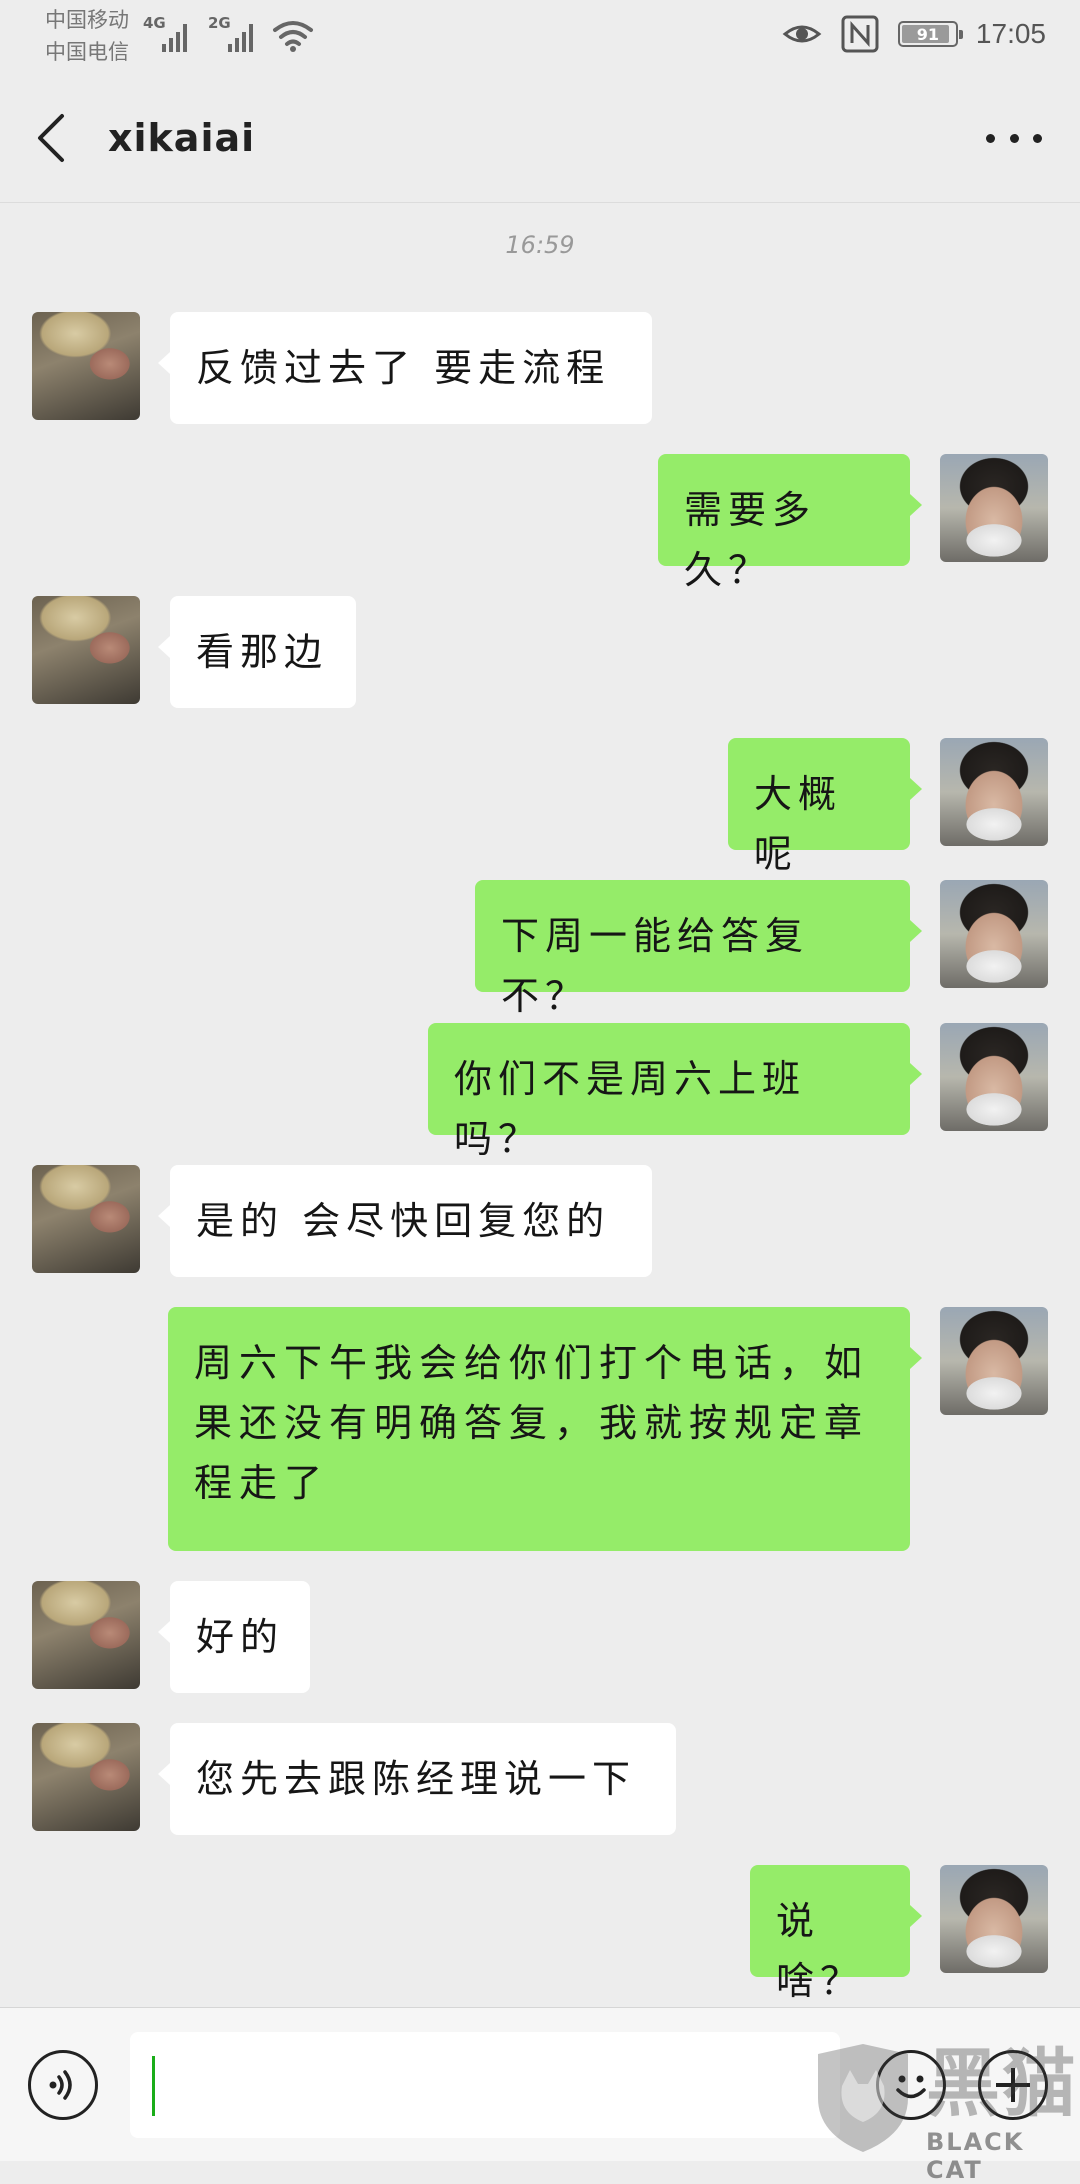 Image resolution: width=1080 pixels, height=2184 pixels. Describe the element at coordinates (257, 652) in the screenshot. I see `message-bubble: 看那边` at that location.